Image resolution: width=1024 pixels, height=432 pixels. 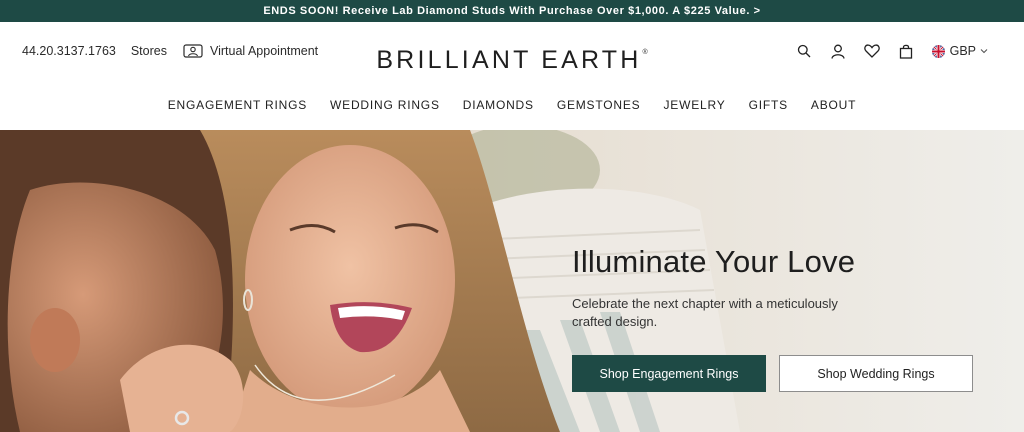 What do you see at coordinates (498, 105) in the screenshot?
I see `nav-item-diamonds: DIAMONDS` at bounding box center [498, 105].